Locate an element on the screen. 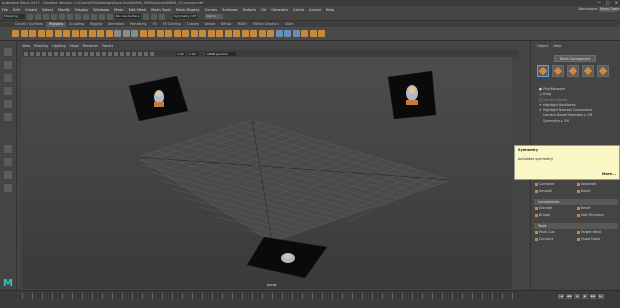 The width and height of the screenshot is (620, 308). platonic-solid-icon is located at coordinates (75, 33).